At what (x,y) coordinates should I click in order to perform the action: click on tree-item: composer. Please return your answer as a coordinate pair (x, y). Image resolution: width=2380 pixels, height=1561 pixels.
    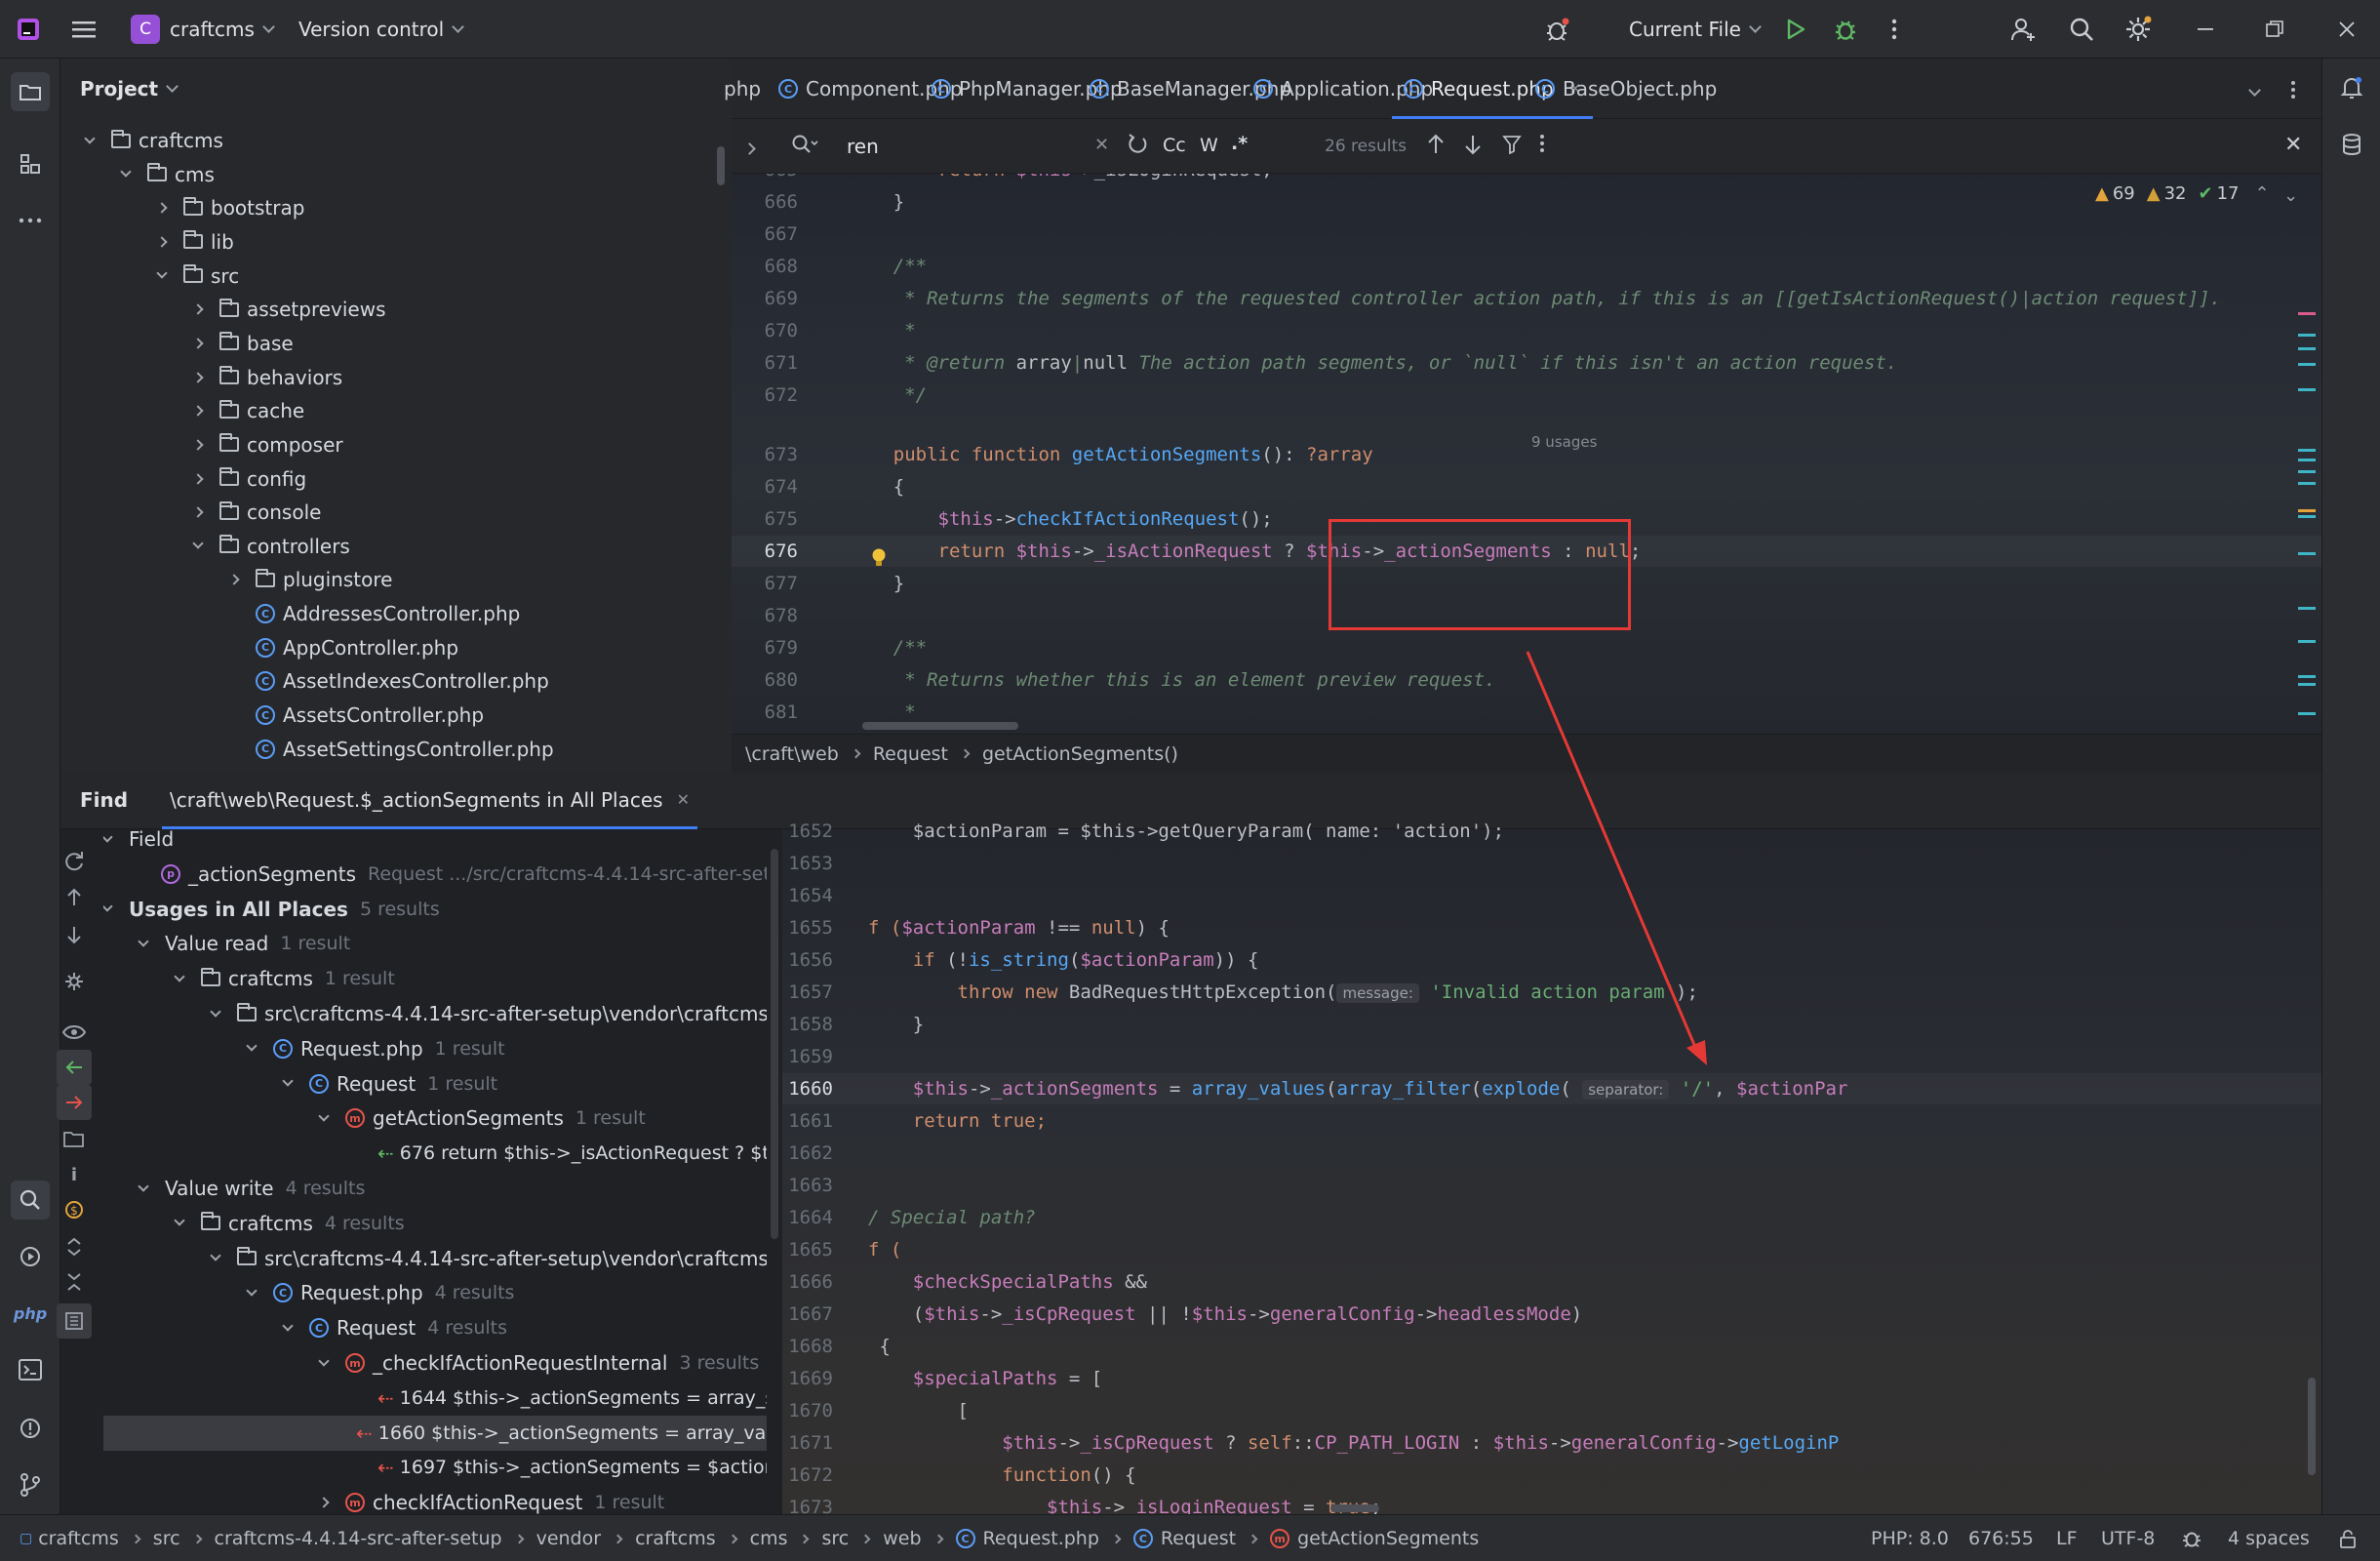
    Looking at the image, I should click on (267, 444).